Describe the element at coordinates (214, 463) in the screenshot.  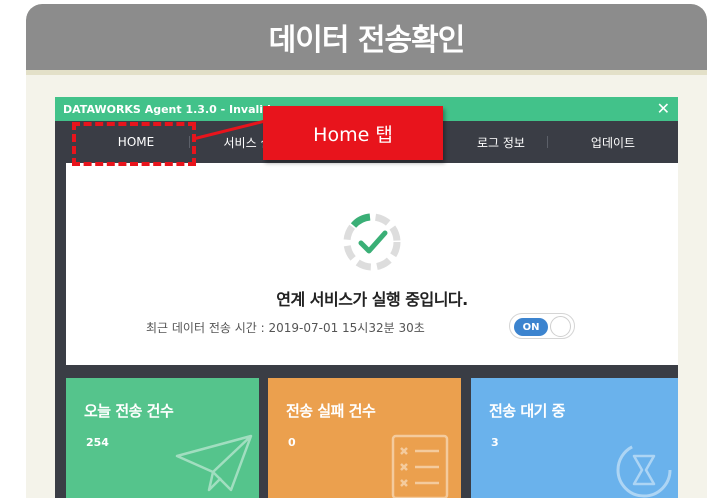
I see `paper-plane-icon` at that location.